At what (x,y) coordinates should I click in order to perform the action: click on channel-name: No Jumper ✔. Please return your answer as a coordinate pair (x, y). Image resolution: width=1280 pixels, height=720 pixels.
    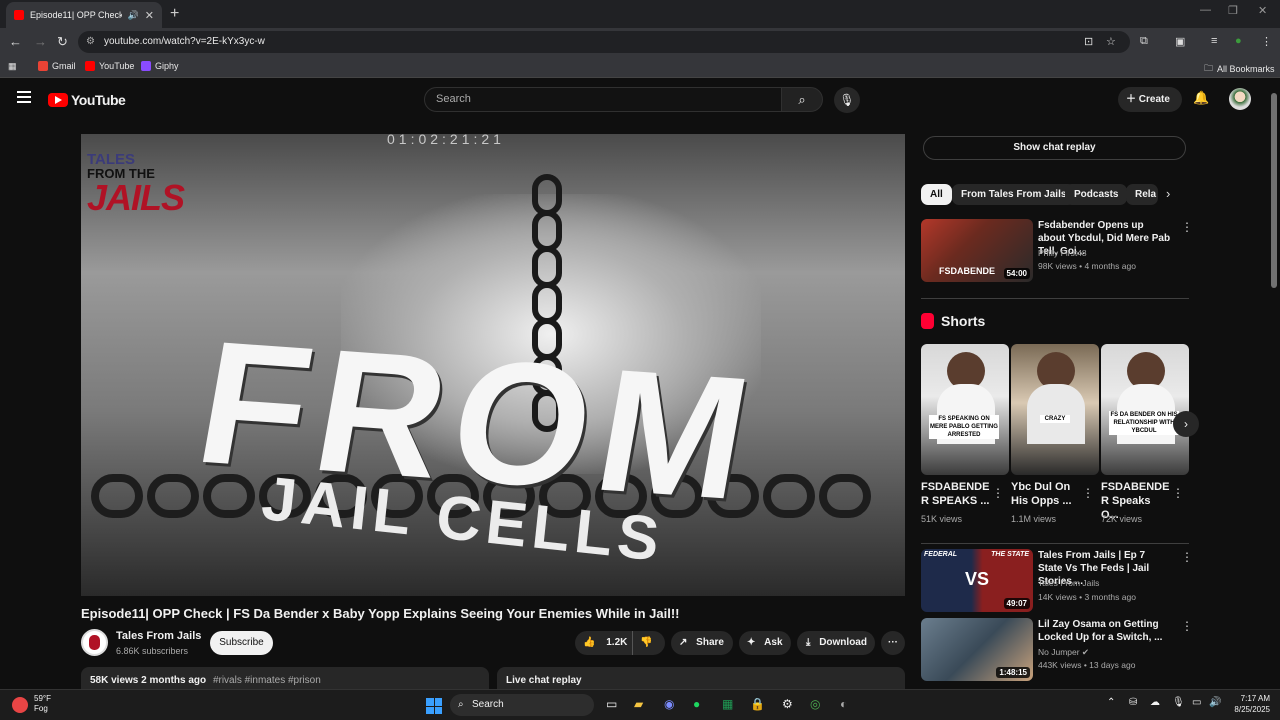
    Looking at the image, I should click on (1063, 652).